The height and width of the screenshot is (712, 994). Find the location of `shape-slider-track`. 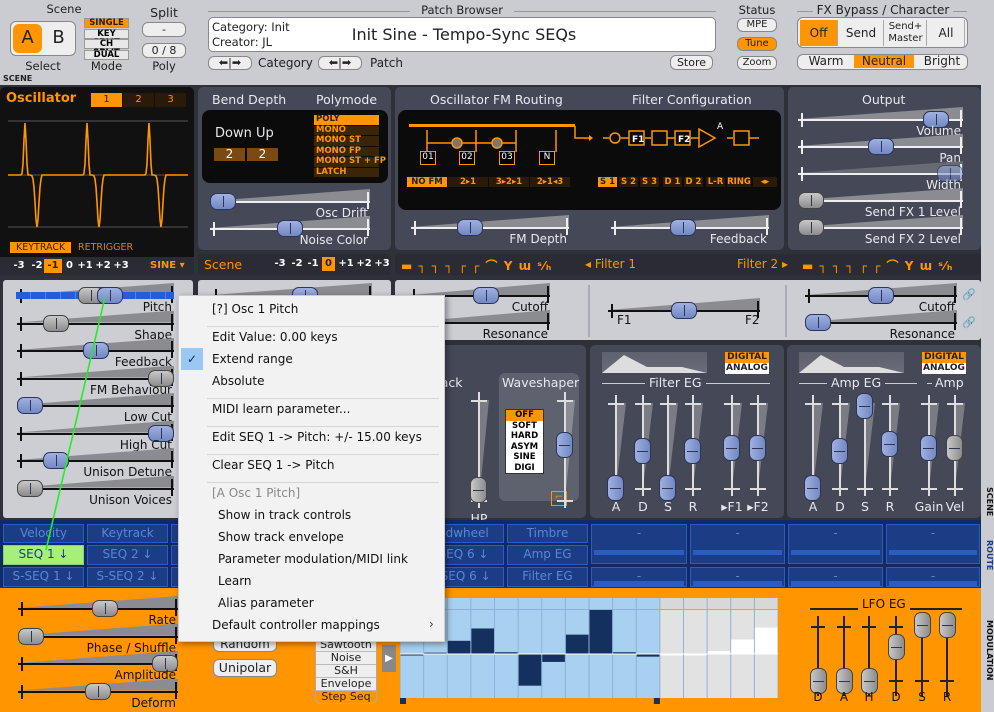

shape-slider-track is located at coordinates (95, 323).